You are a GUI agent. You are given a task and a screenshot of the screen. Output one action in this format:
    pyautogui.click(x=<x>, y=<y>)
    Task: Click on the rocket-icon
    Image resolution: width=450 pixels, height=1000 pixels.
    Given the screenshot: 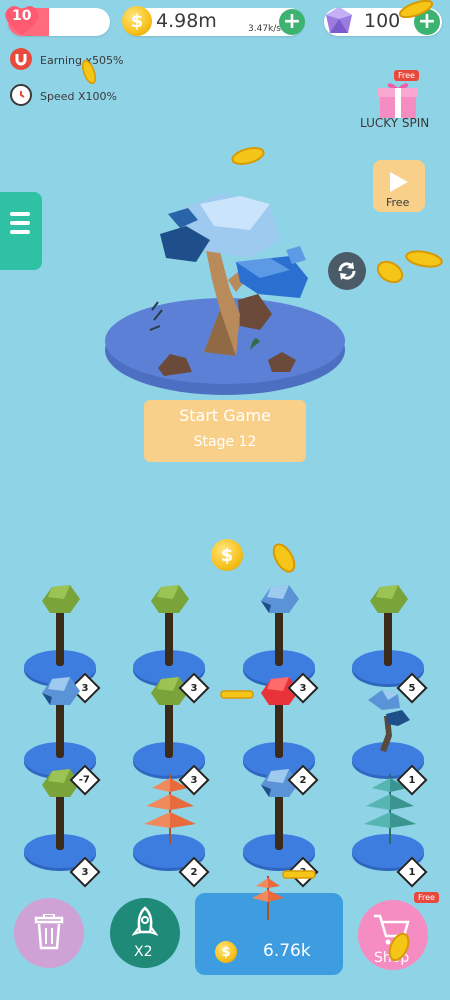 What is the action you would take?
    pyautogui.click(x=145, y=921)
    